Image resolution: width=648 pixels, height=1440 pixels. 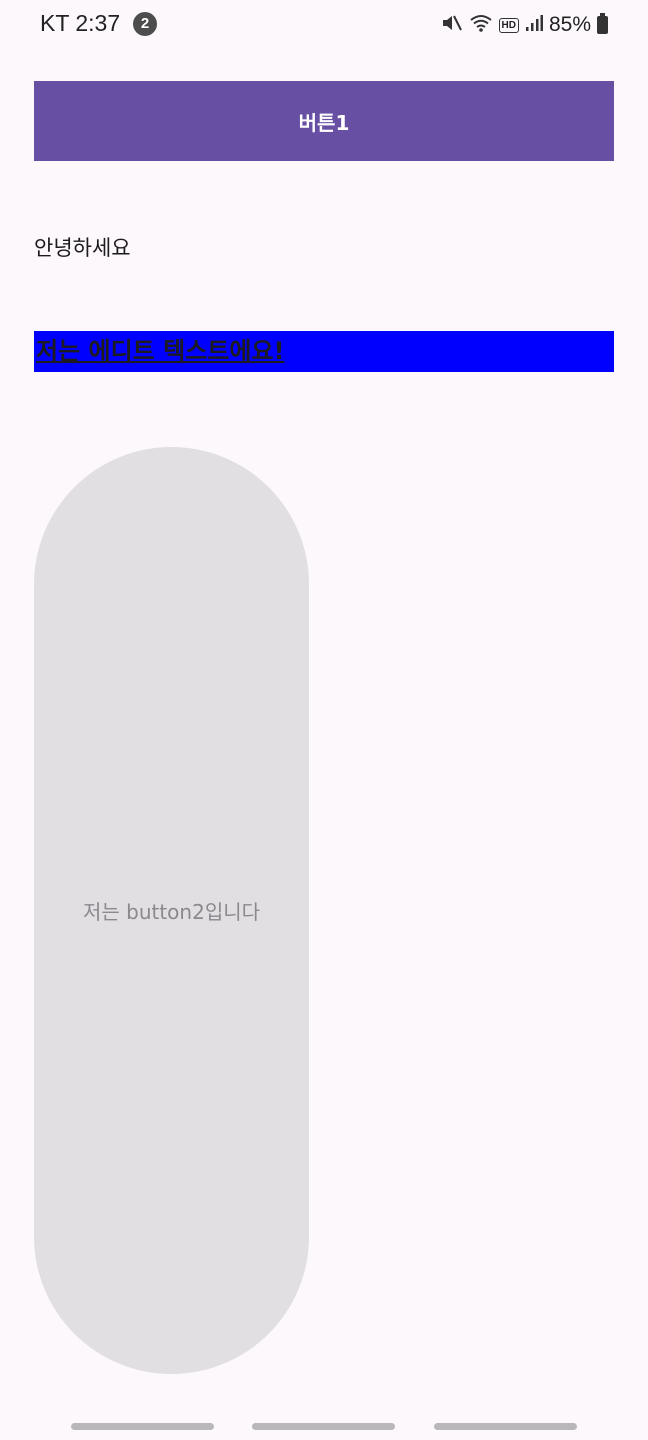 What do you see at coordinates (324, 121) in the screenshot?
I see `button1: 버튼1` at bounding box center [324, 121].